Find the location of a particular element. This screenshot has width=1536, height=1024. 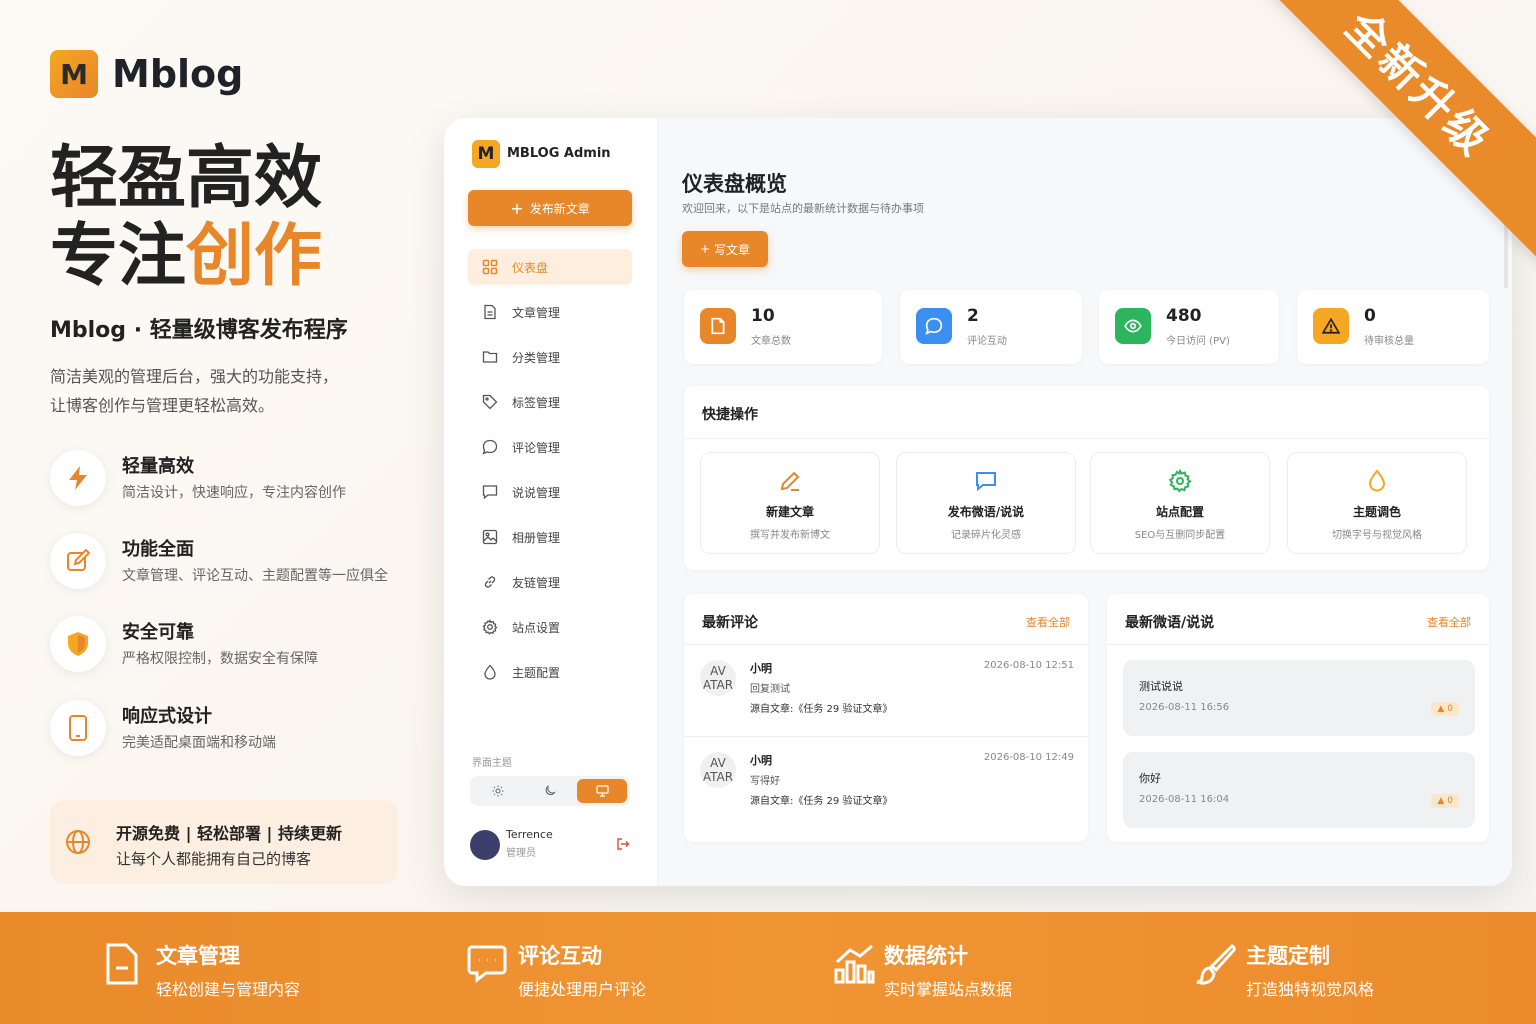

quick-action-site-config: 站点配置 SEO与互删同步配置 is located at coordinates (1180, 503).